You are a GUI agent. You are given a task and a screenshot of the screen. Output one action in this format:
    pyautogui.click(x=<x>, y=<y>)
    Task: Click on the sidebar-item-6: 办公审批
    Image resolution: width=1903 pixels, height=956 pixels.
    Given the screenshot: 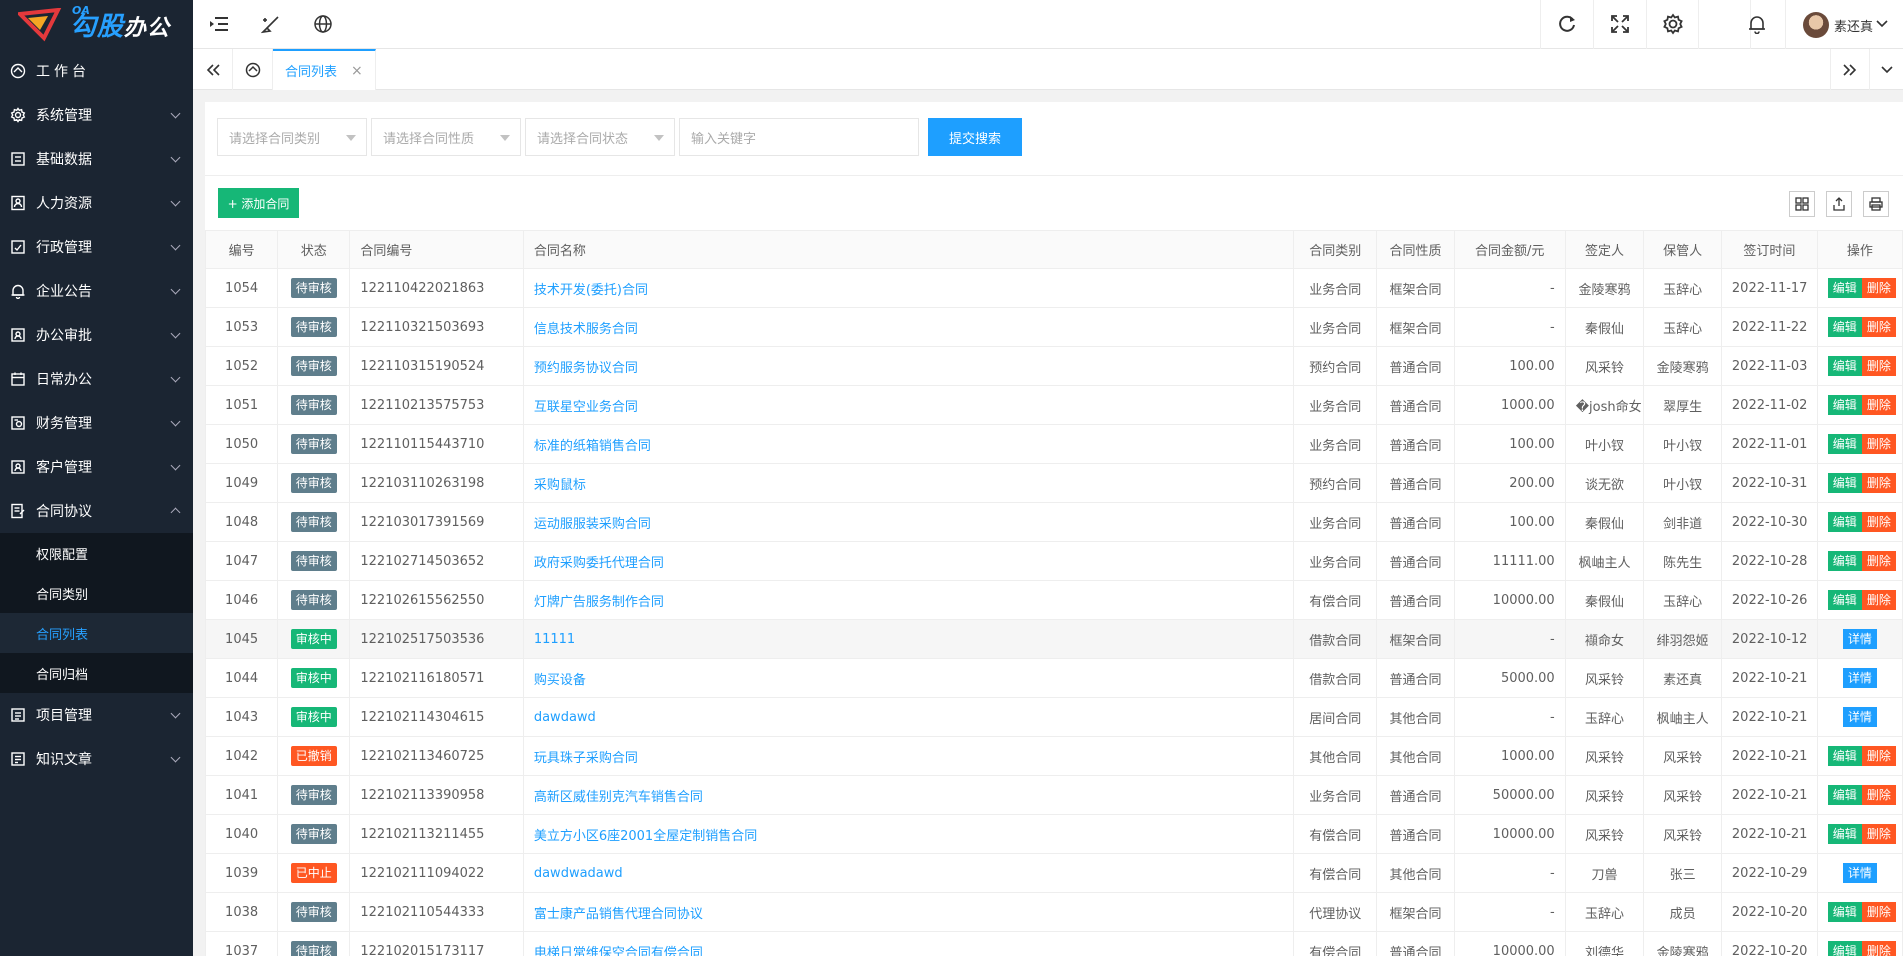 What is the action you would take?
    pyautogui.click(x=96, y=335)
    